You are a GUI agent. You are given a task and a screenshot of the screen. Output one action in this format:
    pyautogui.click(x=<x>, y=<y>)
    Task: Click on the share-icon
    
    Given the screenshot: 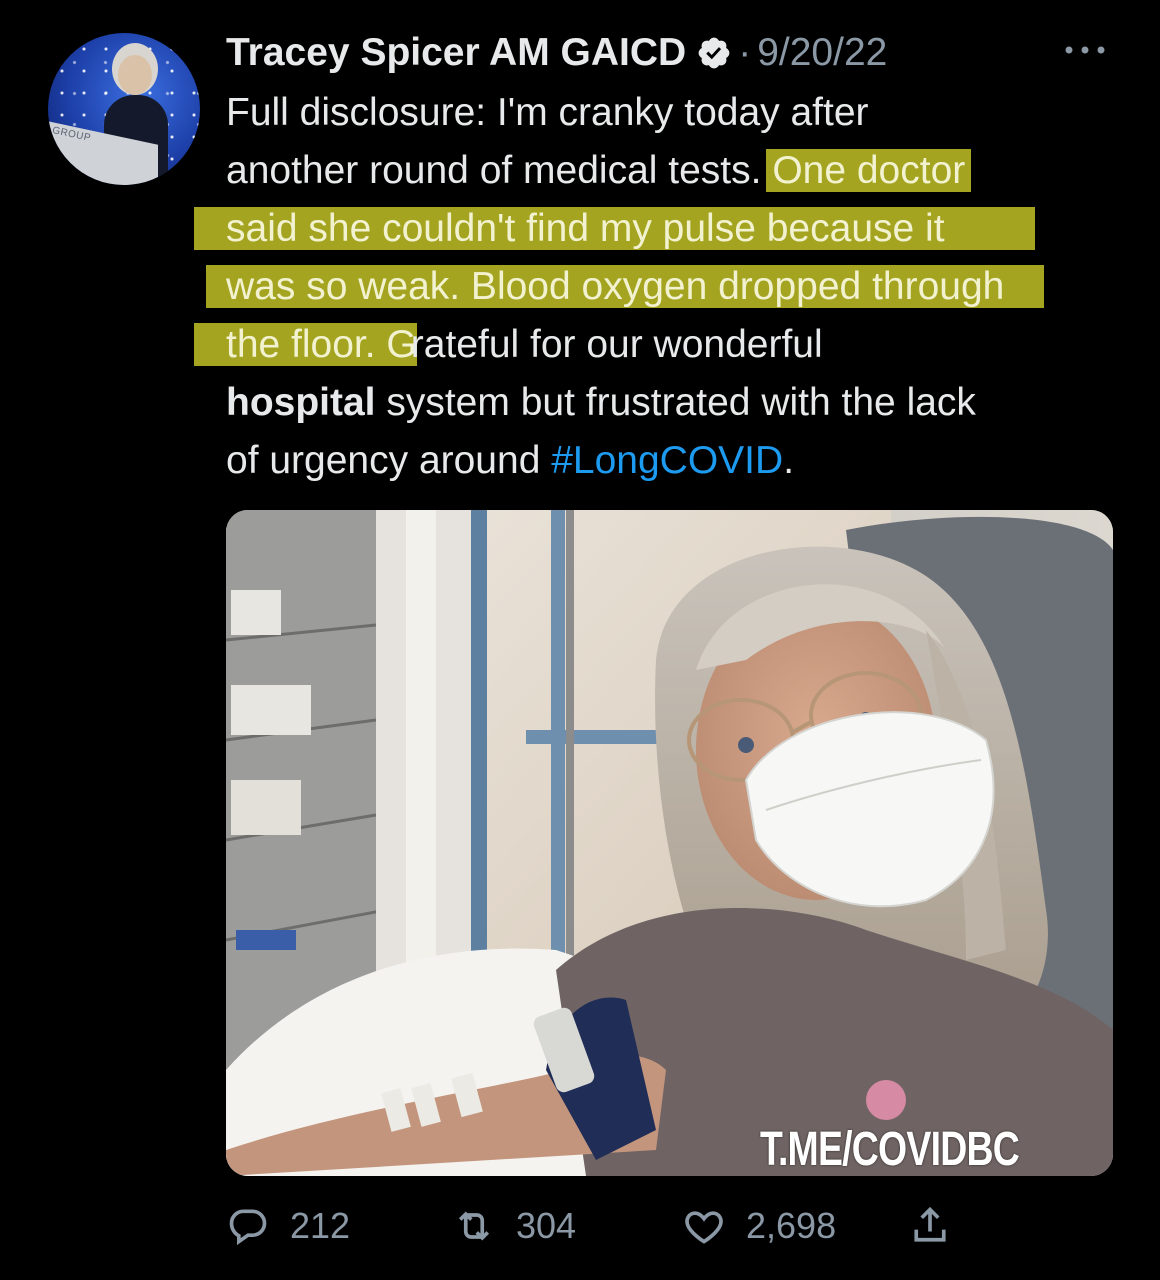 What is the action you would take?
    pyautogui.click(x=930, y=1224)
    